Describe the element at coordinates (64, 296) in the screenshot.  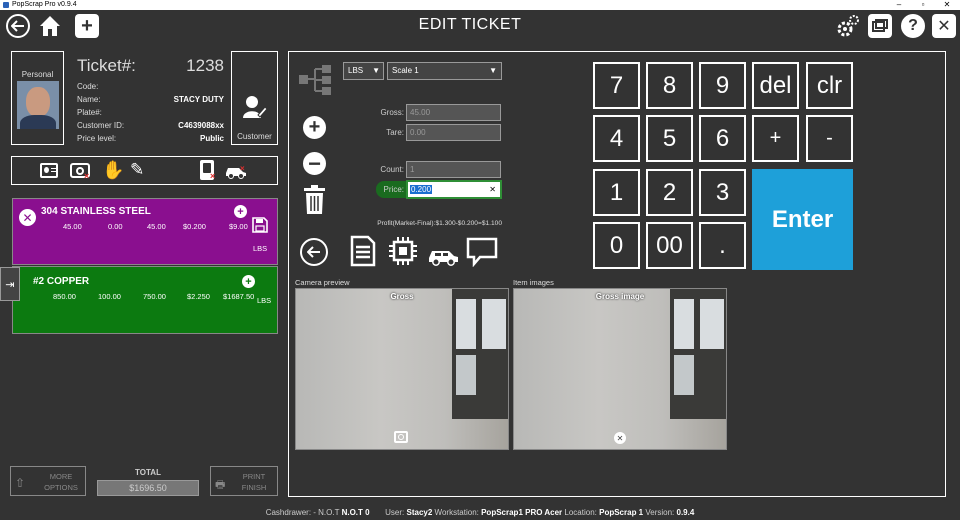
I see `item-gross: 850.00` at that location.